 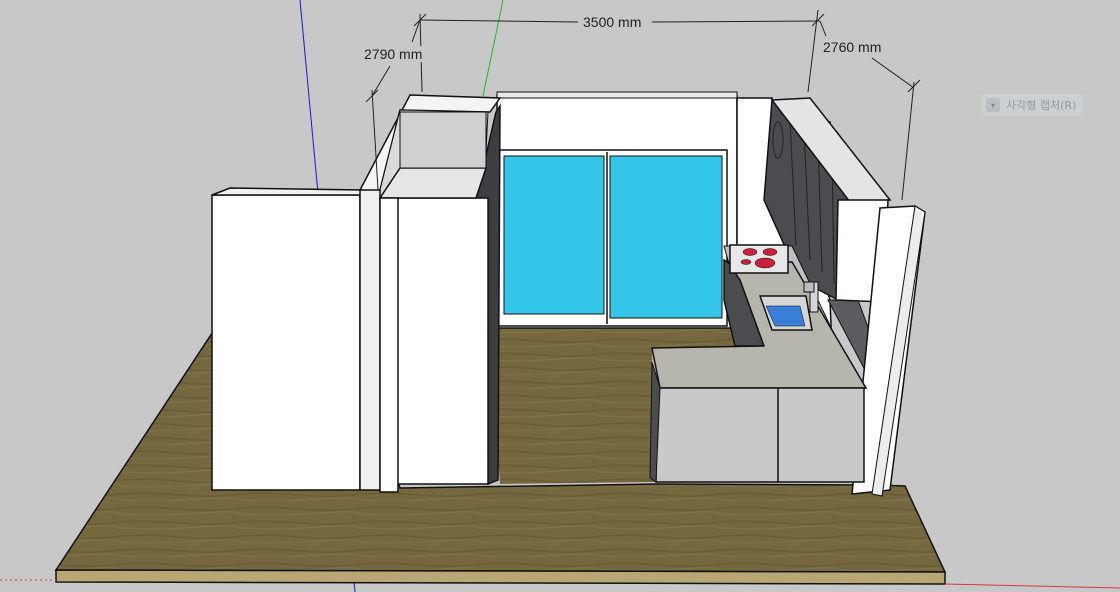 What do you see at coordinates (1032, 586) in the screenshot?
I see `red-axis-right` at bounding box center [1032, 586].